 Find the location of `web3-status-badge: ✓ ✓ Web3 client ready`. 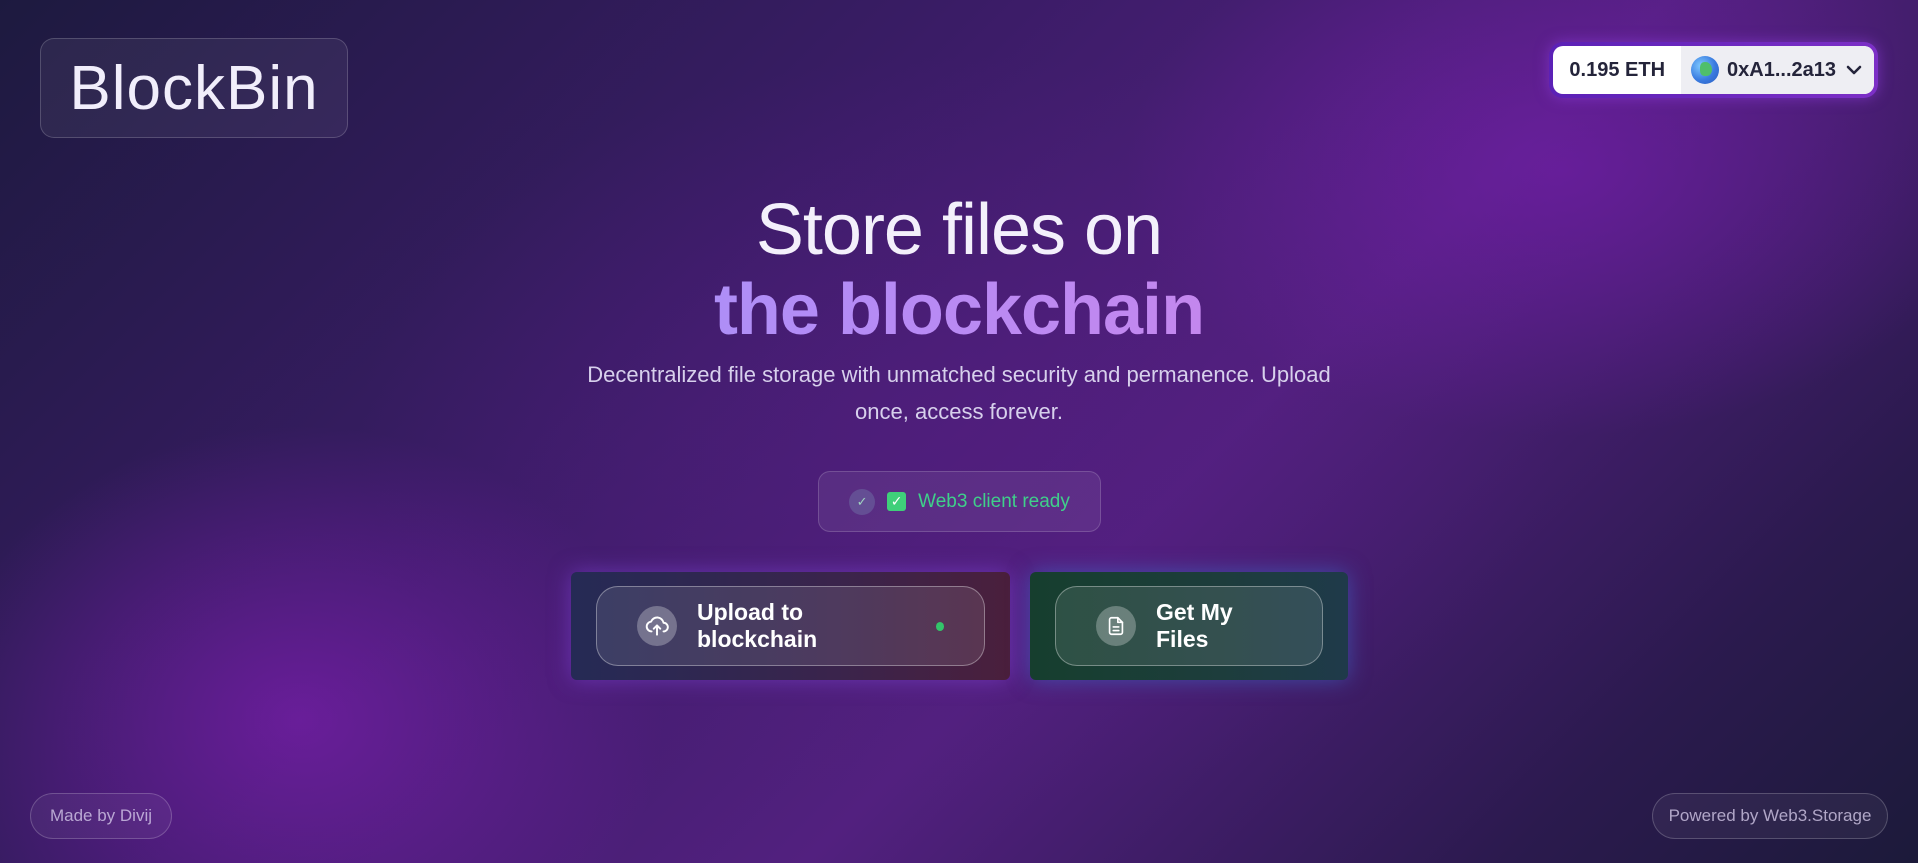

web3-status-badge: ✓ ✓ Web3 client ready is located at coordinates (959, 501).